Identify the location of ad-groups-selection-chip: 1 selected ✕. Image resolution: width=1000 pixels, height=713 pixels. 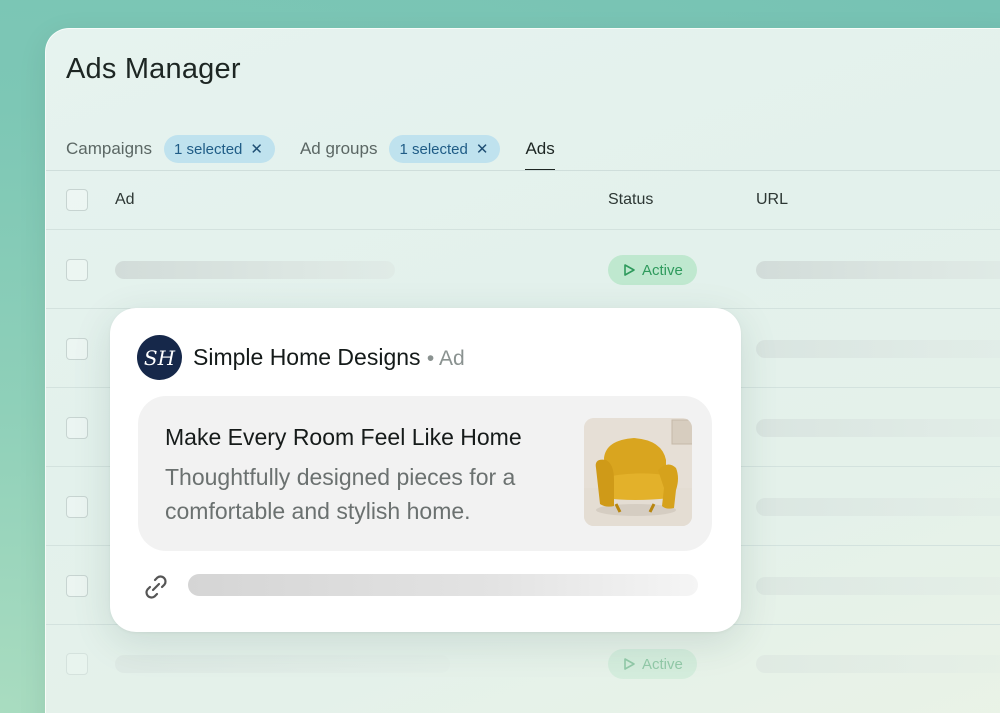
(445, 149).